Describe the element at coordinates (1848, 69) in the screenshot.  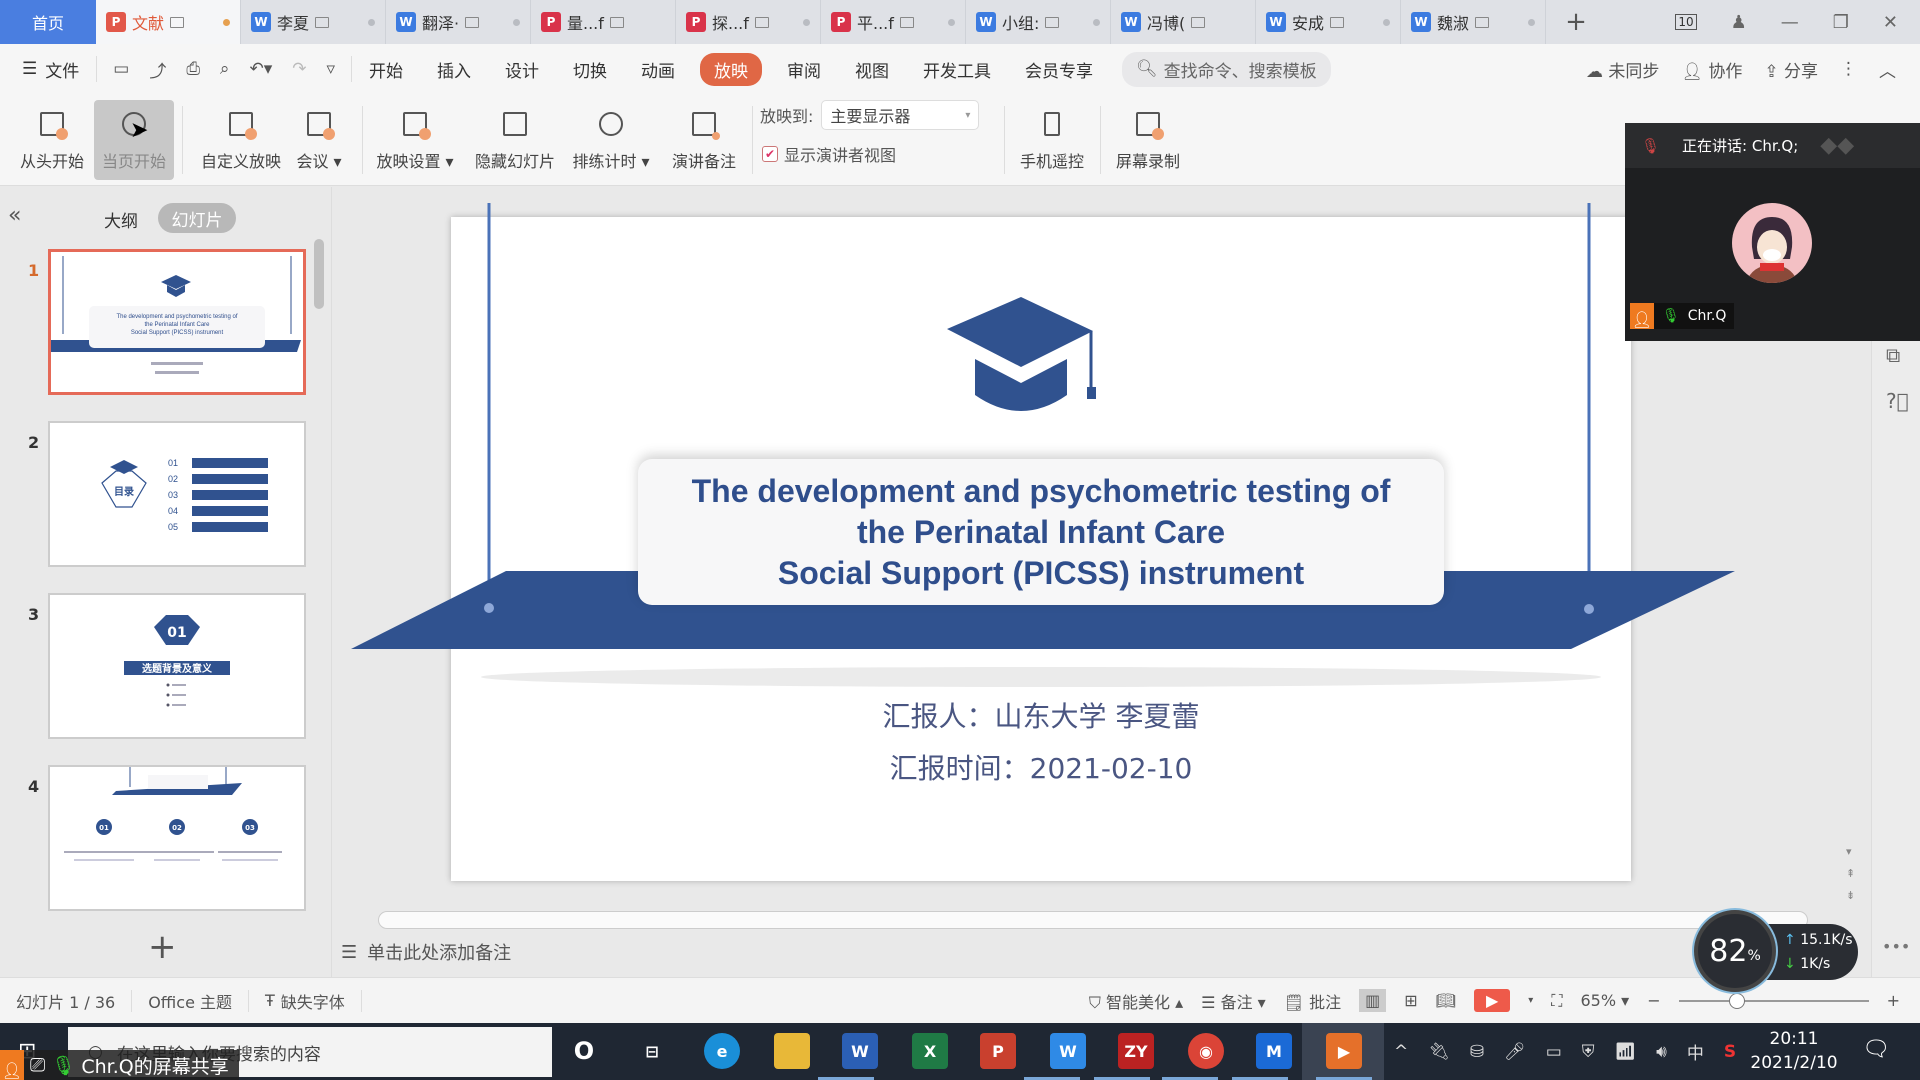
I see `more-icon: ⋮` at that location.